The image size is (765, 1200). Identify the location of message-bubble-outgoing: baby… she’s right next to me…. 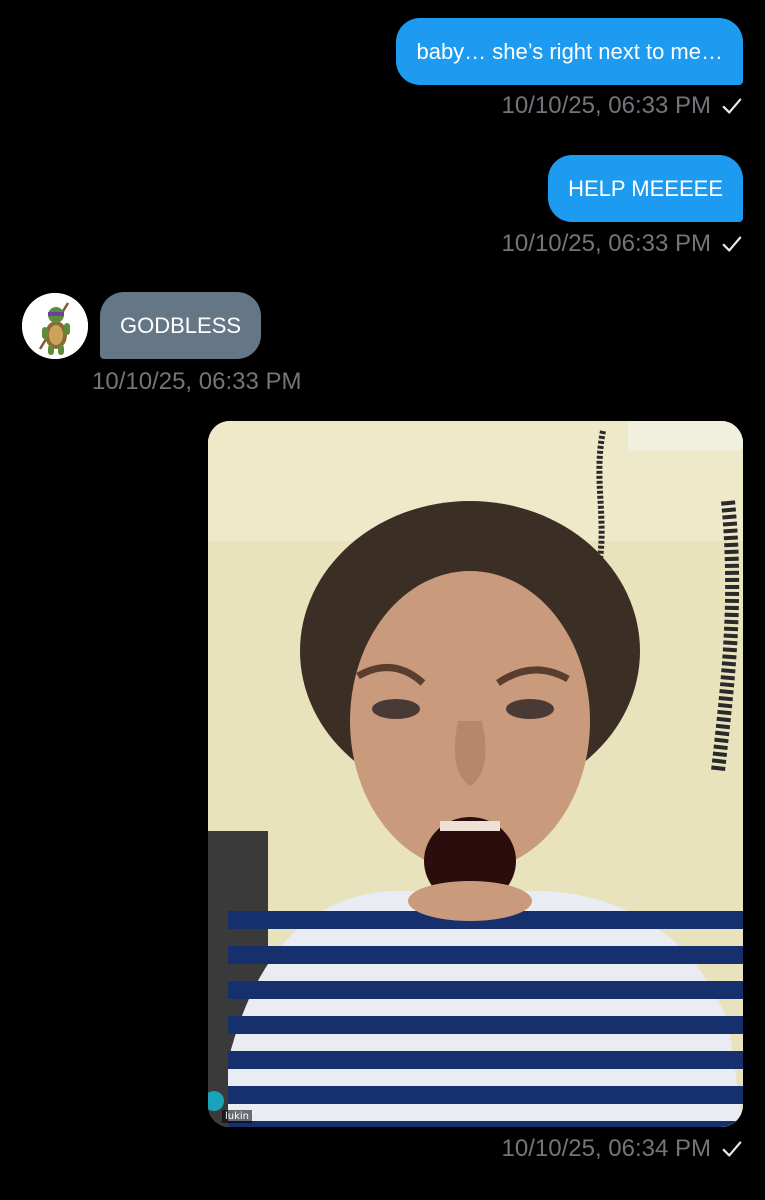
(569, 51).